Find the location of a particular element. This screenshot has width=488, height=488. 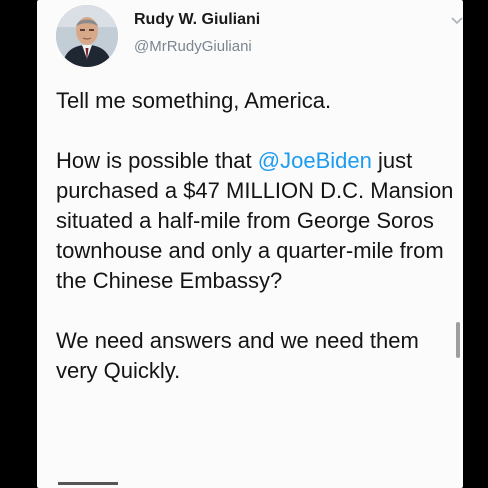

scrollbar-thumb is located at coordinates (458, 340).